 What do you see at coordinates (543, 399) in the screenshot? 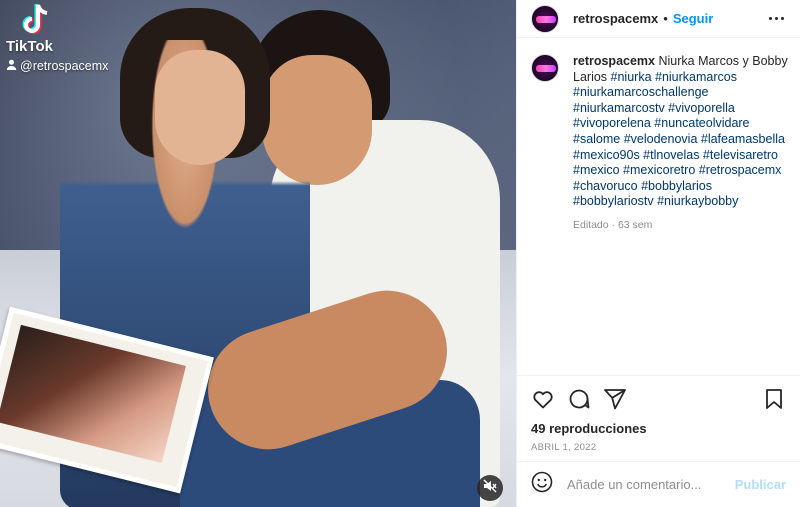
I see `heart-icon` at bounding box center [543, 399].